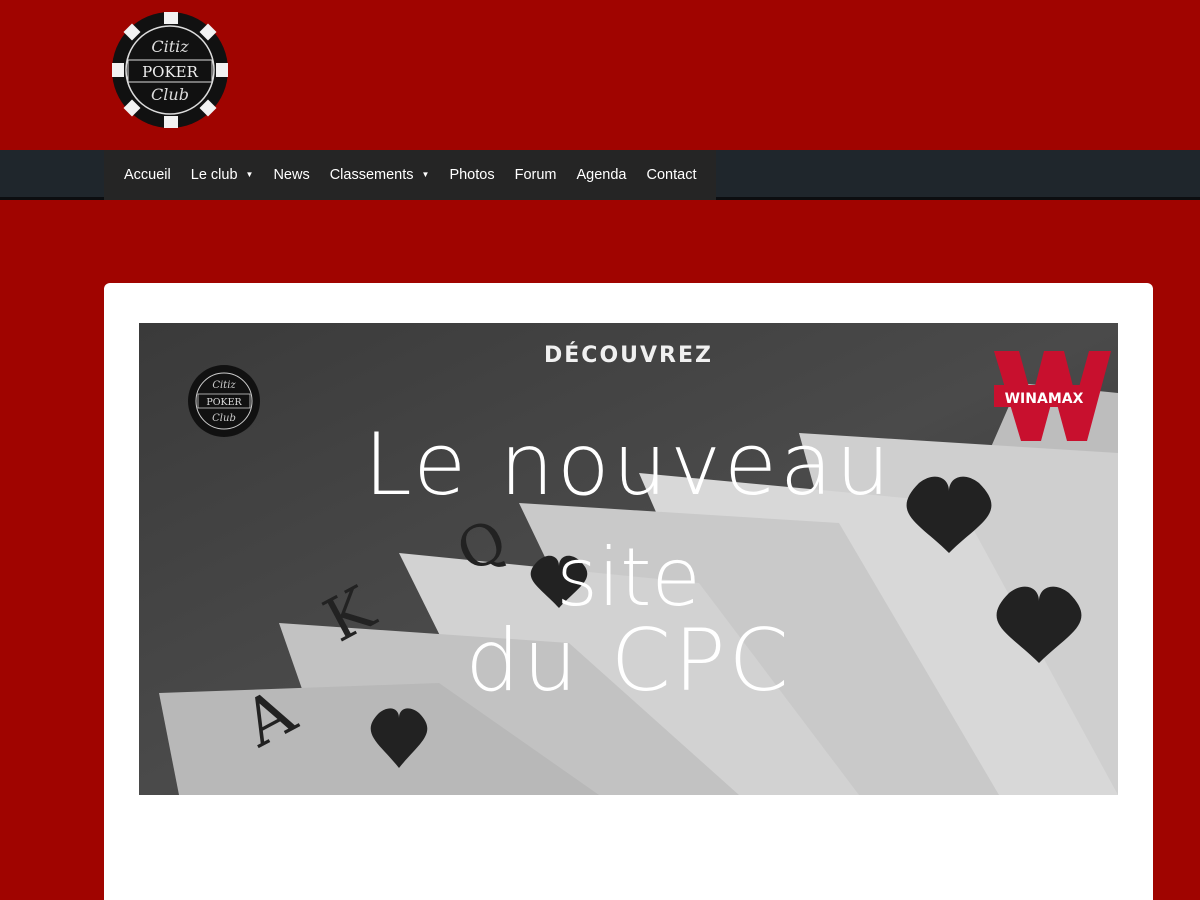  I want to click on nav-item-le-club: Le club ▼, so click(222, 175).